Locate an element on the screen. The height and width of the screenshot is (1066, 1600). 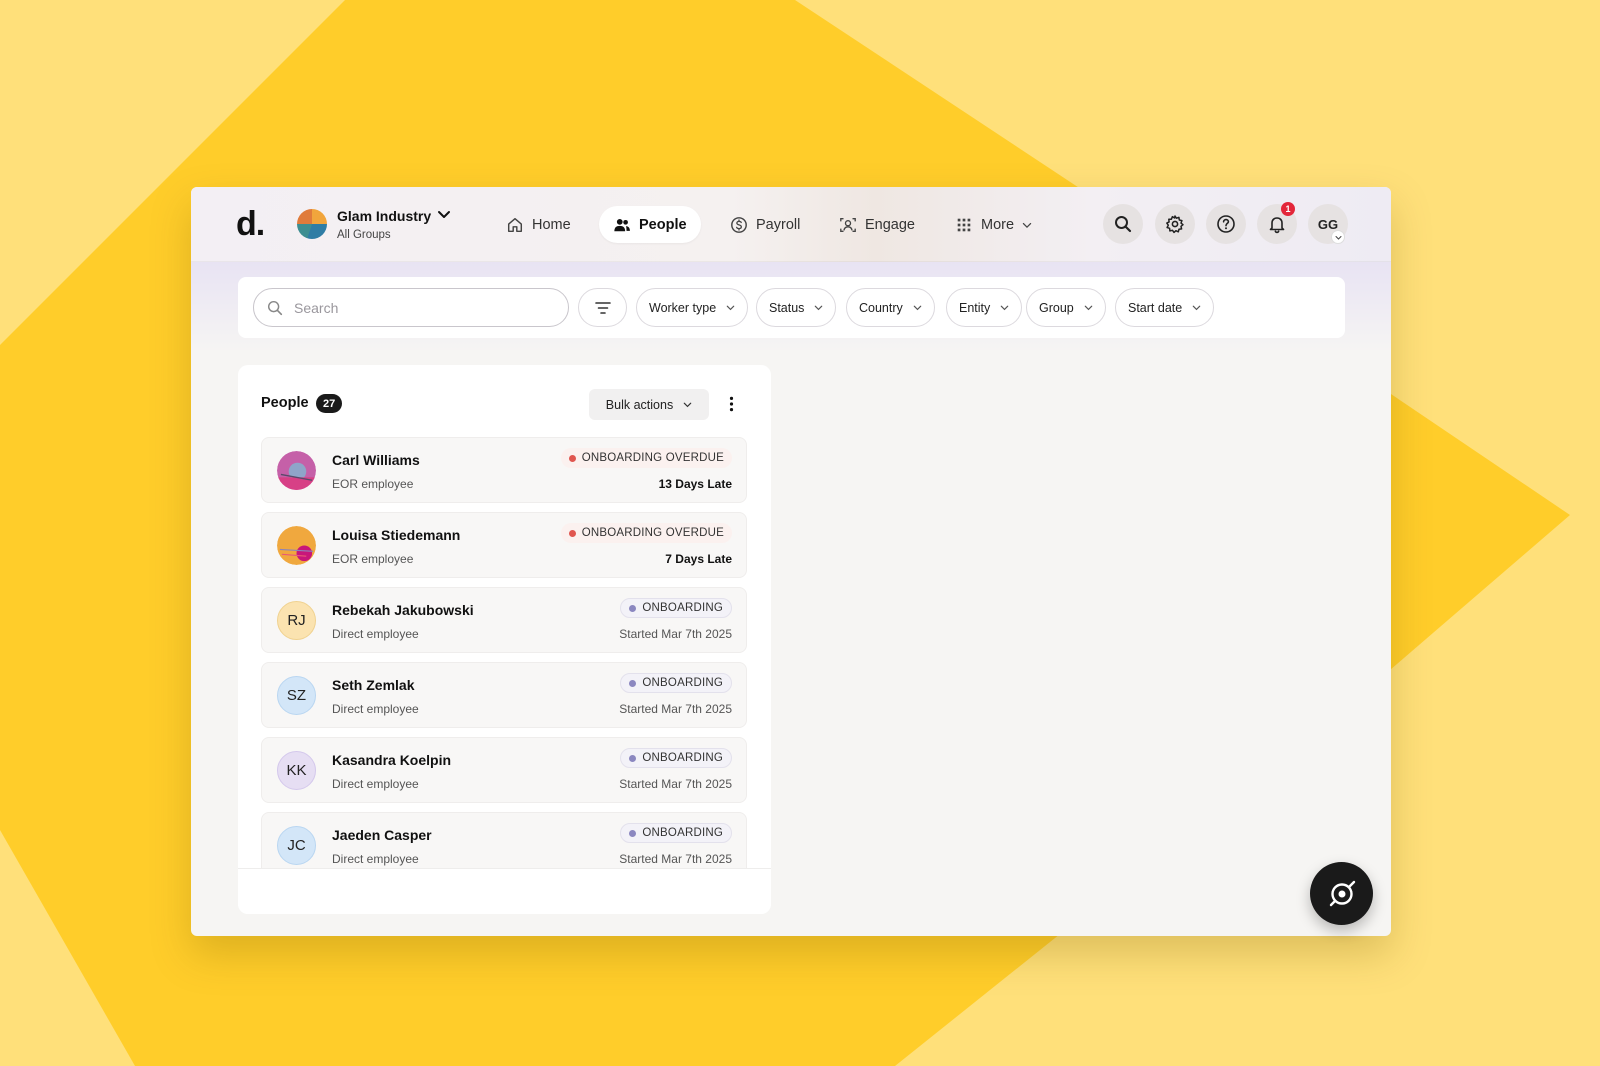
help-icon is located at coordinates (1226, 224).